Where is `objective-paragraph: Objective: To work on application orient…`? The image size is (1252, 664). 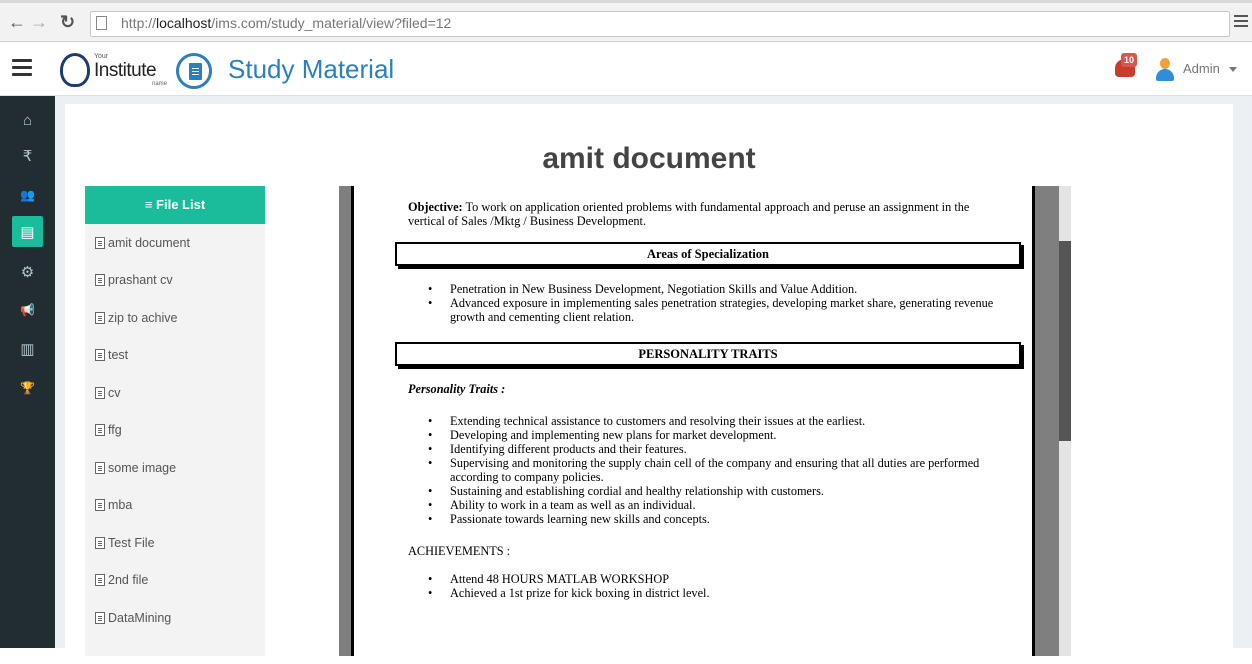
objective-paragraph: Objective: To work on application orient… is located at coordinates (708, 214).